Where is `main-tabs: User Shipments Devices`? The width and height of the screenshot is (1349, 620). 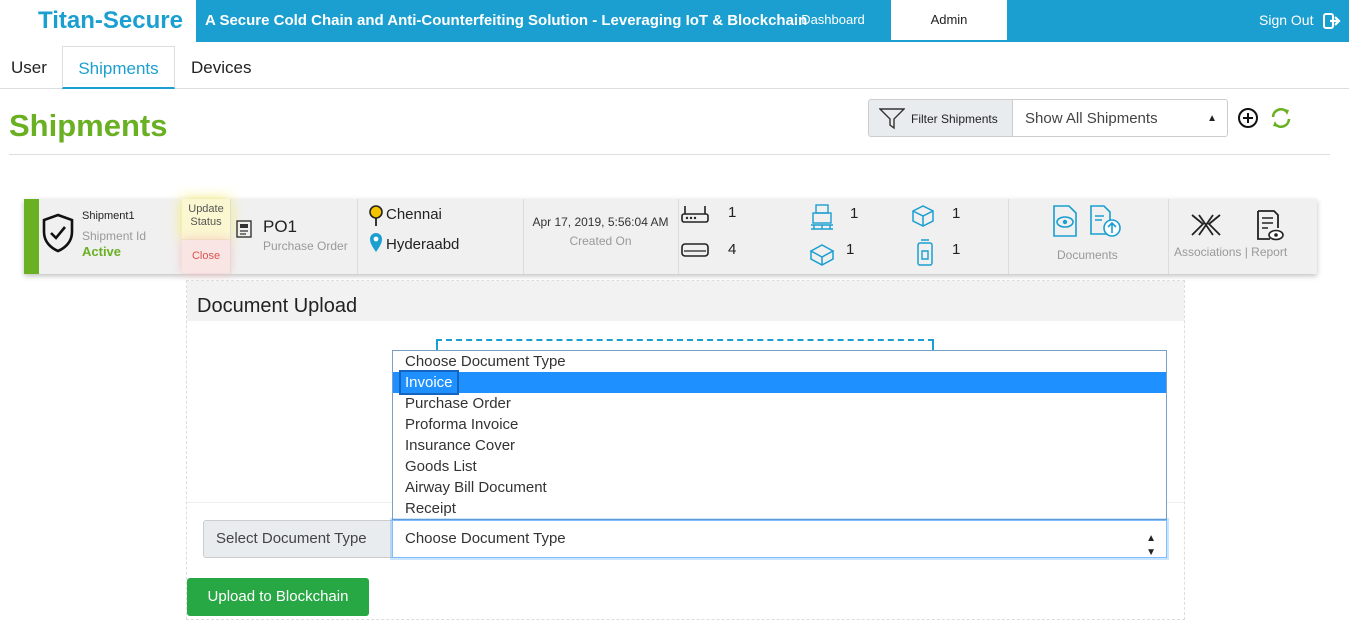 main-tabs: User Shipments Devices is located at coordinates (674, 67).